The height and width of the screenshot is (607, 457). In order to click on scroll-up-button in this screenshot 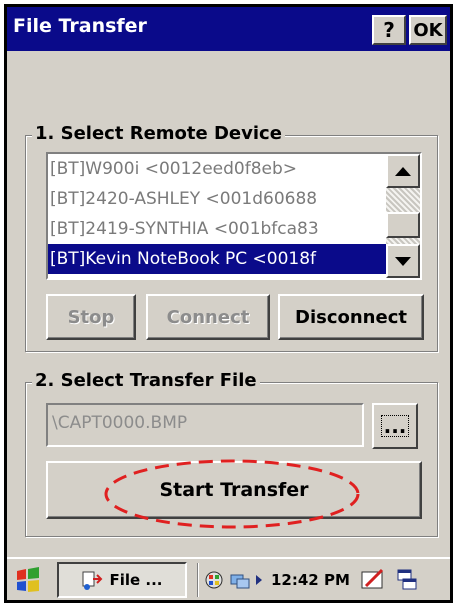, I will do `click(403, 171)`.